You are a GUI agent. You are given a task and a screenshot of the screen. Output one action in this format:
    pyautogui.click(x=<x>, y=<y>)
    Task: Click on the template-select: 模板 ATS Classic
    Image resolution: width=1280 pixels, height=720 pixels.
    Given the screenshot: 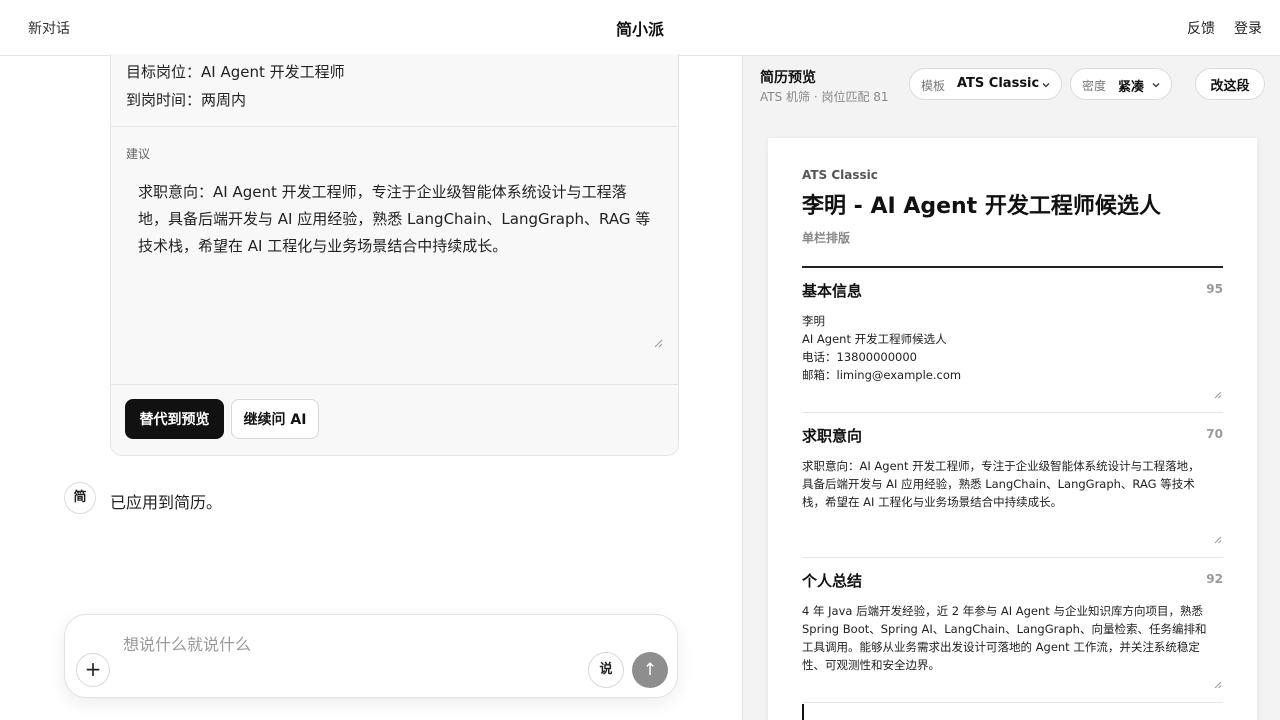 What is the action you would take?
    pyautogui.click(x=985, y=84)
    